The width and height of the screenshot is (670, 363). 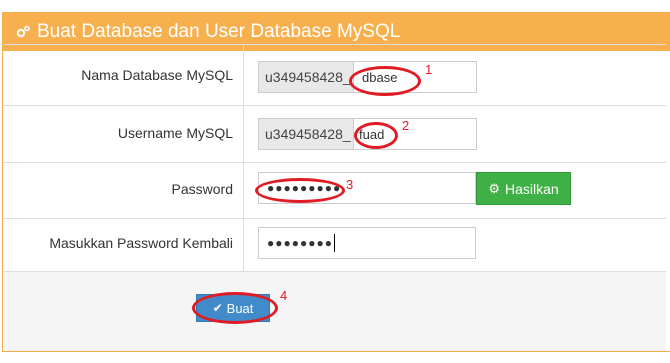 What do you see at coordinates (429, 69) in the screenshot?
I see `annotation-number-1: 1` at bounding box center [429, 69].